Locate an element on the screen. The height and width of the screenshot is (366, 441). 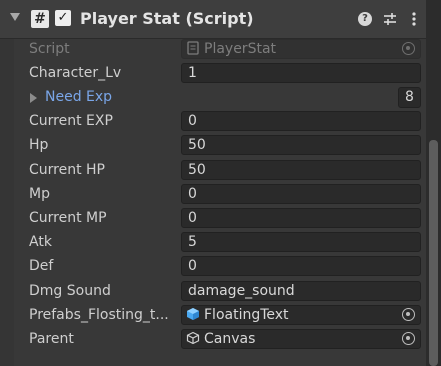
field-row-current-hp: Current HP 50 is located at coordinates (213, 171).